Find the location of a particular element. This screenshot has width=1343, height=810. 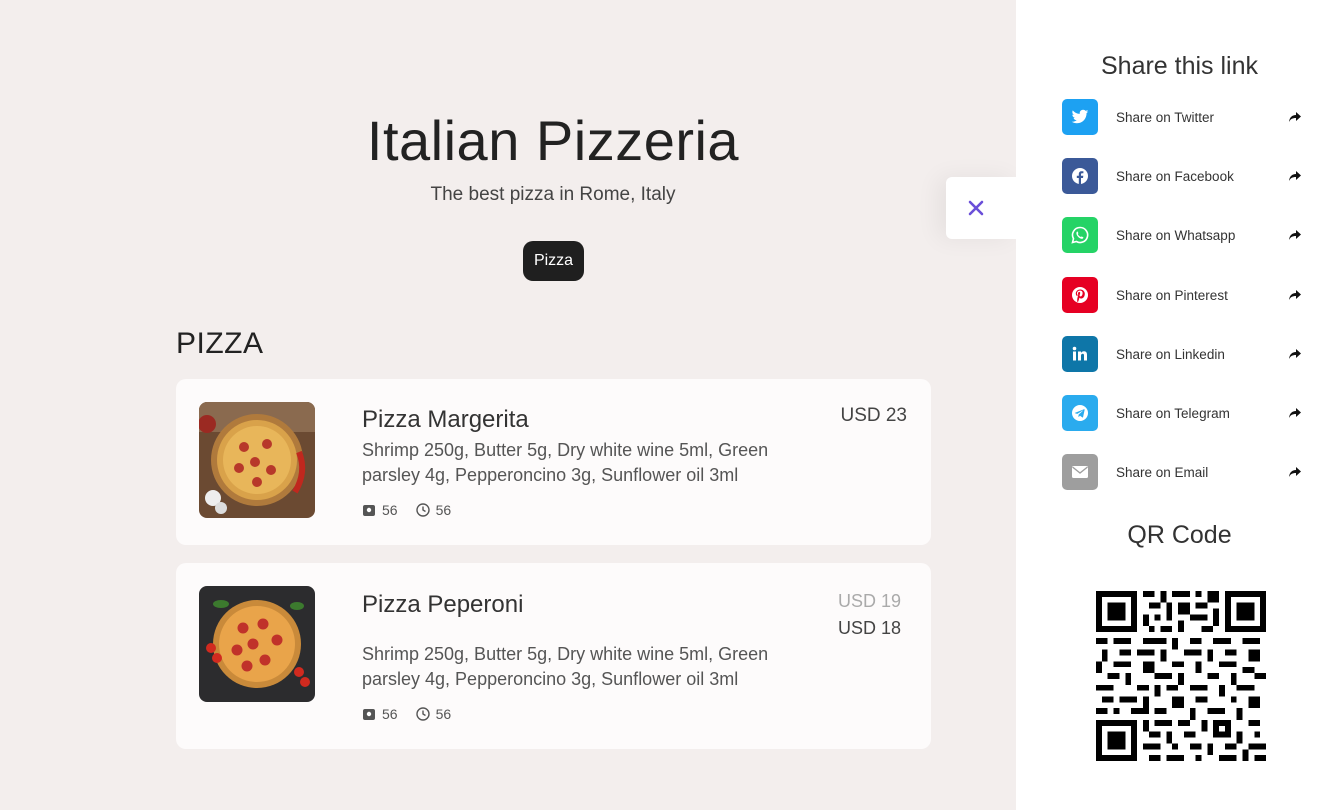

share-telegram: Share on Telegram is located at coordinates (1182, 413).